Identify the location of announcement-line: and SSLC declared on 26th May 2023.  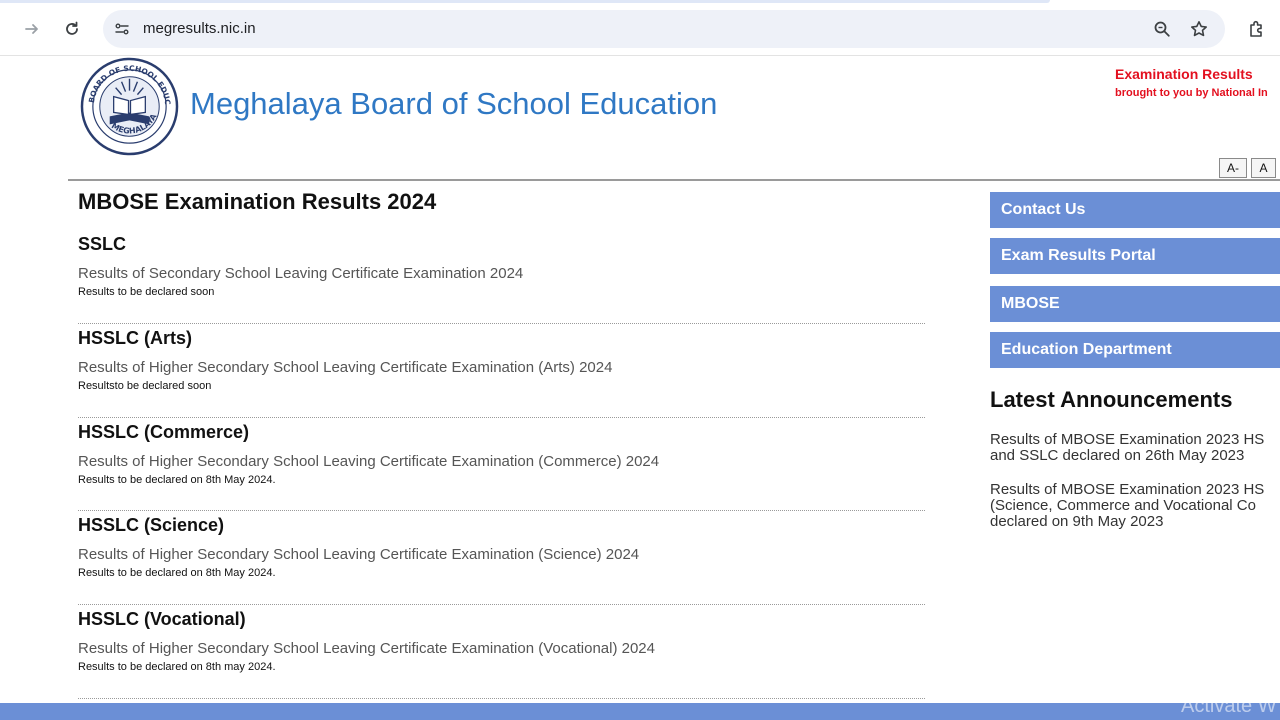
(1117, 455).